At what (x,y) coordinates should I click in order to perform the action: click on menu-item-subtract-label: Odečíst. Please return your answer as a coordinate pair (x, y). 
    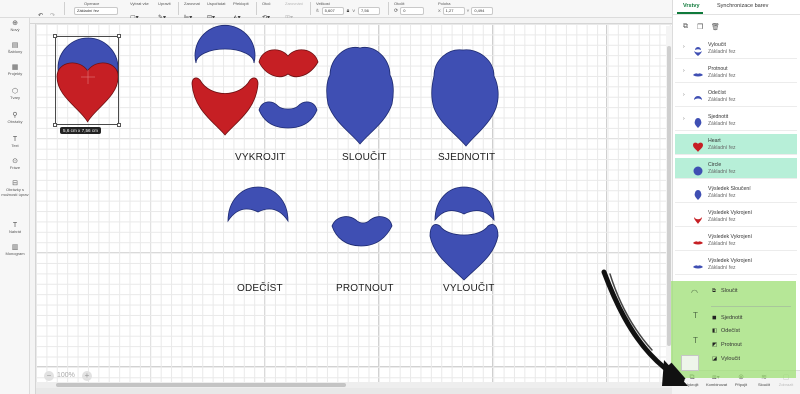
    Looking at the image, I should click on (730, 331).